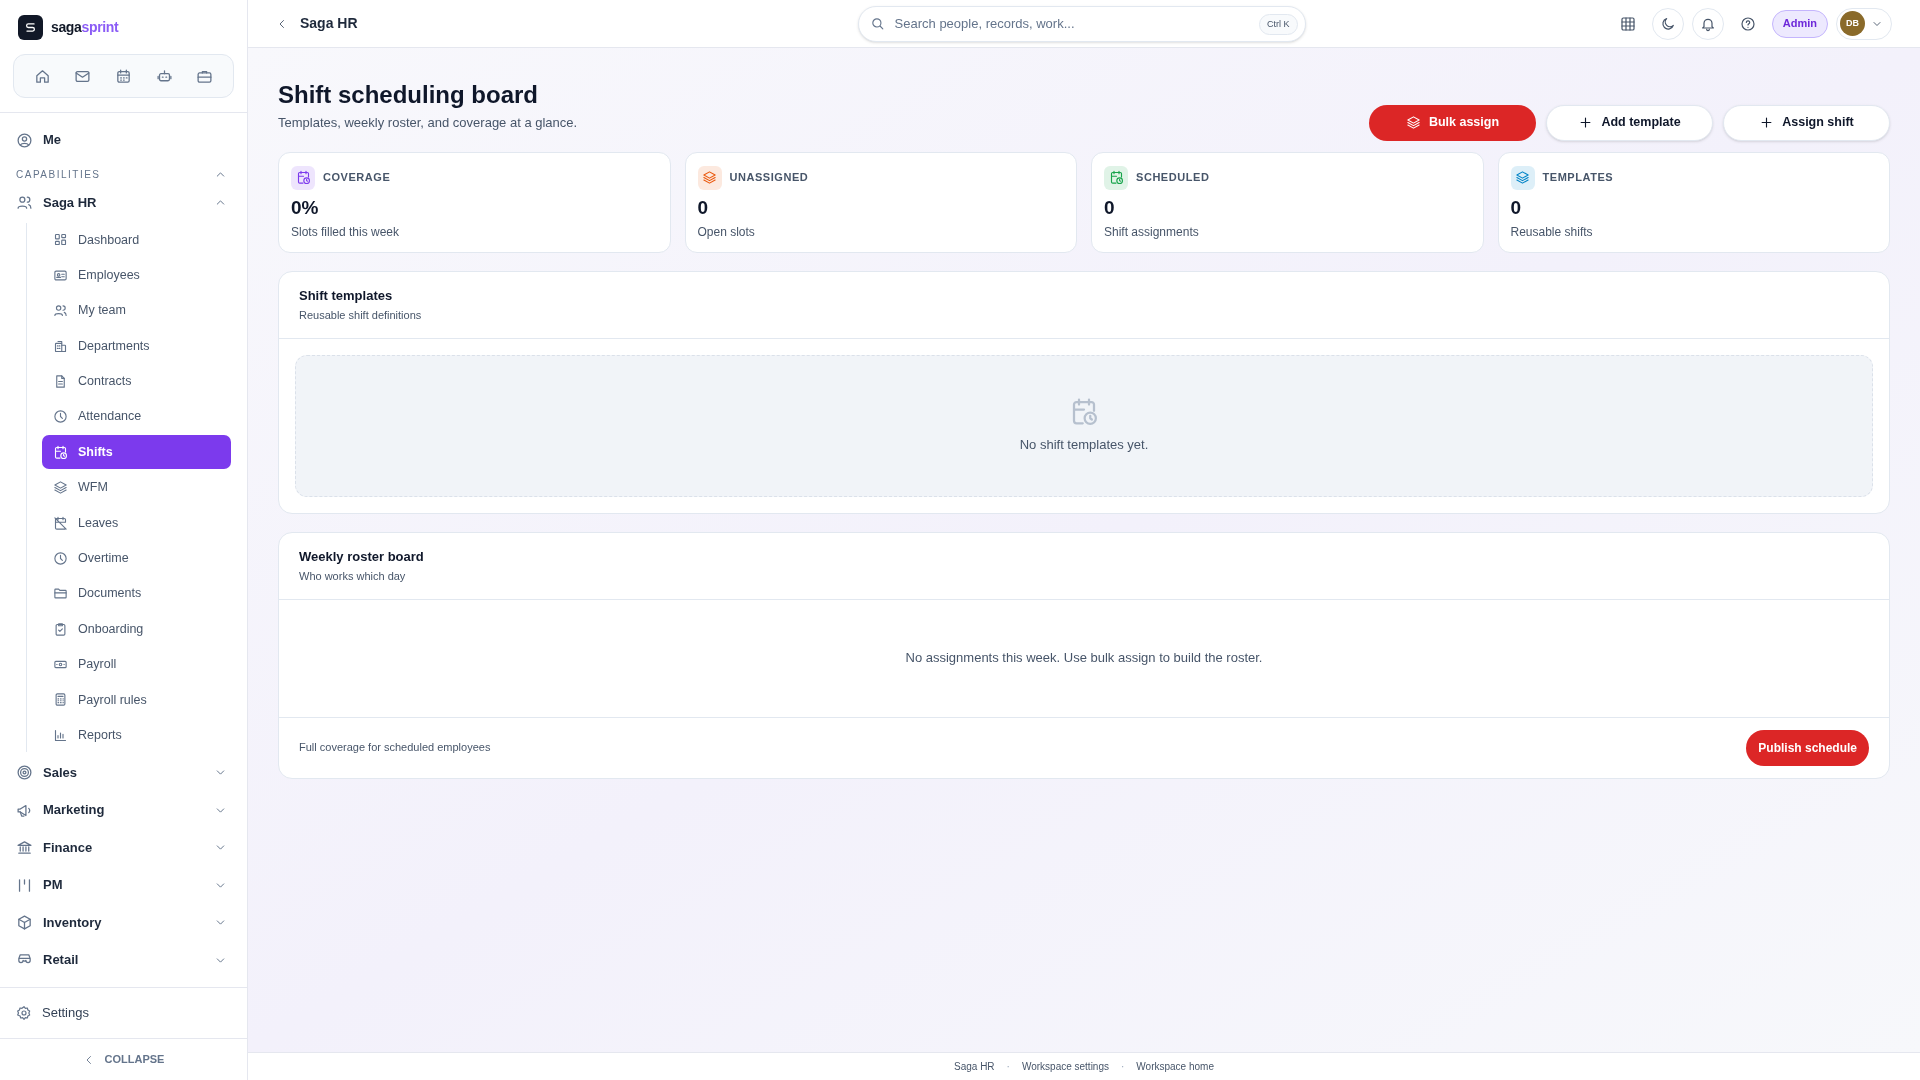 The width and height of the screenshot is (1920, 1080). I want to click on stat-value: 0%, so click(305, 207).